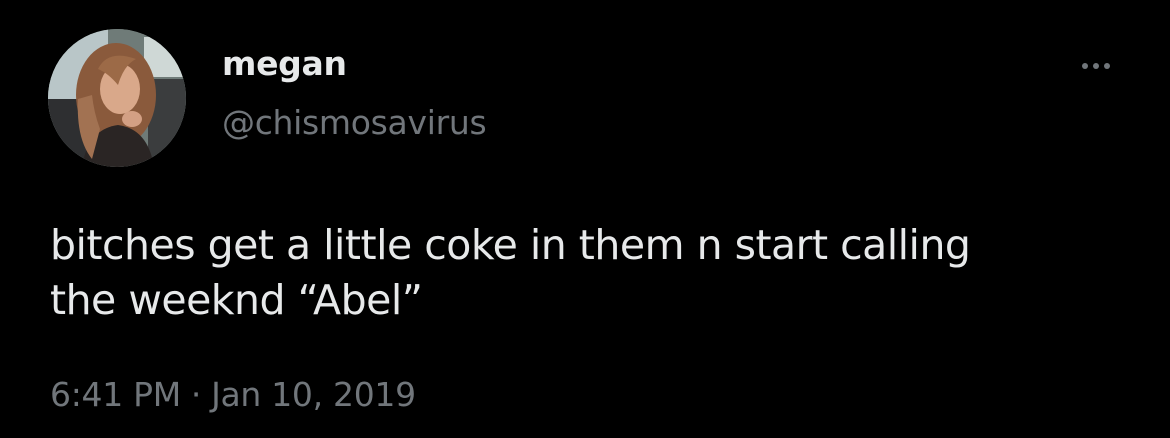  I want to click on author-display-name: megan, so click(284, 64).